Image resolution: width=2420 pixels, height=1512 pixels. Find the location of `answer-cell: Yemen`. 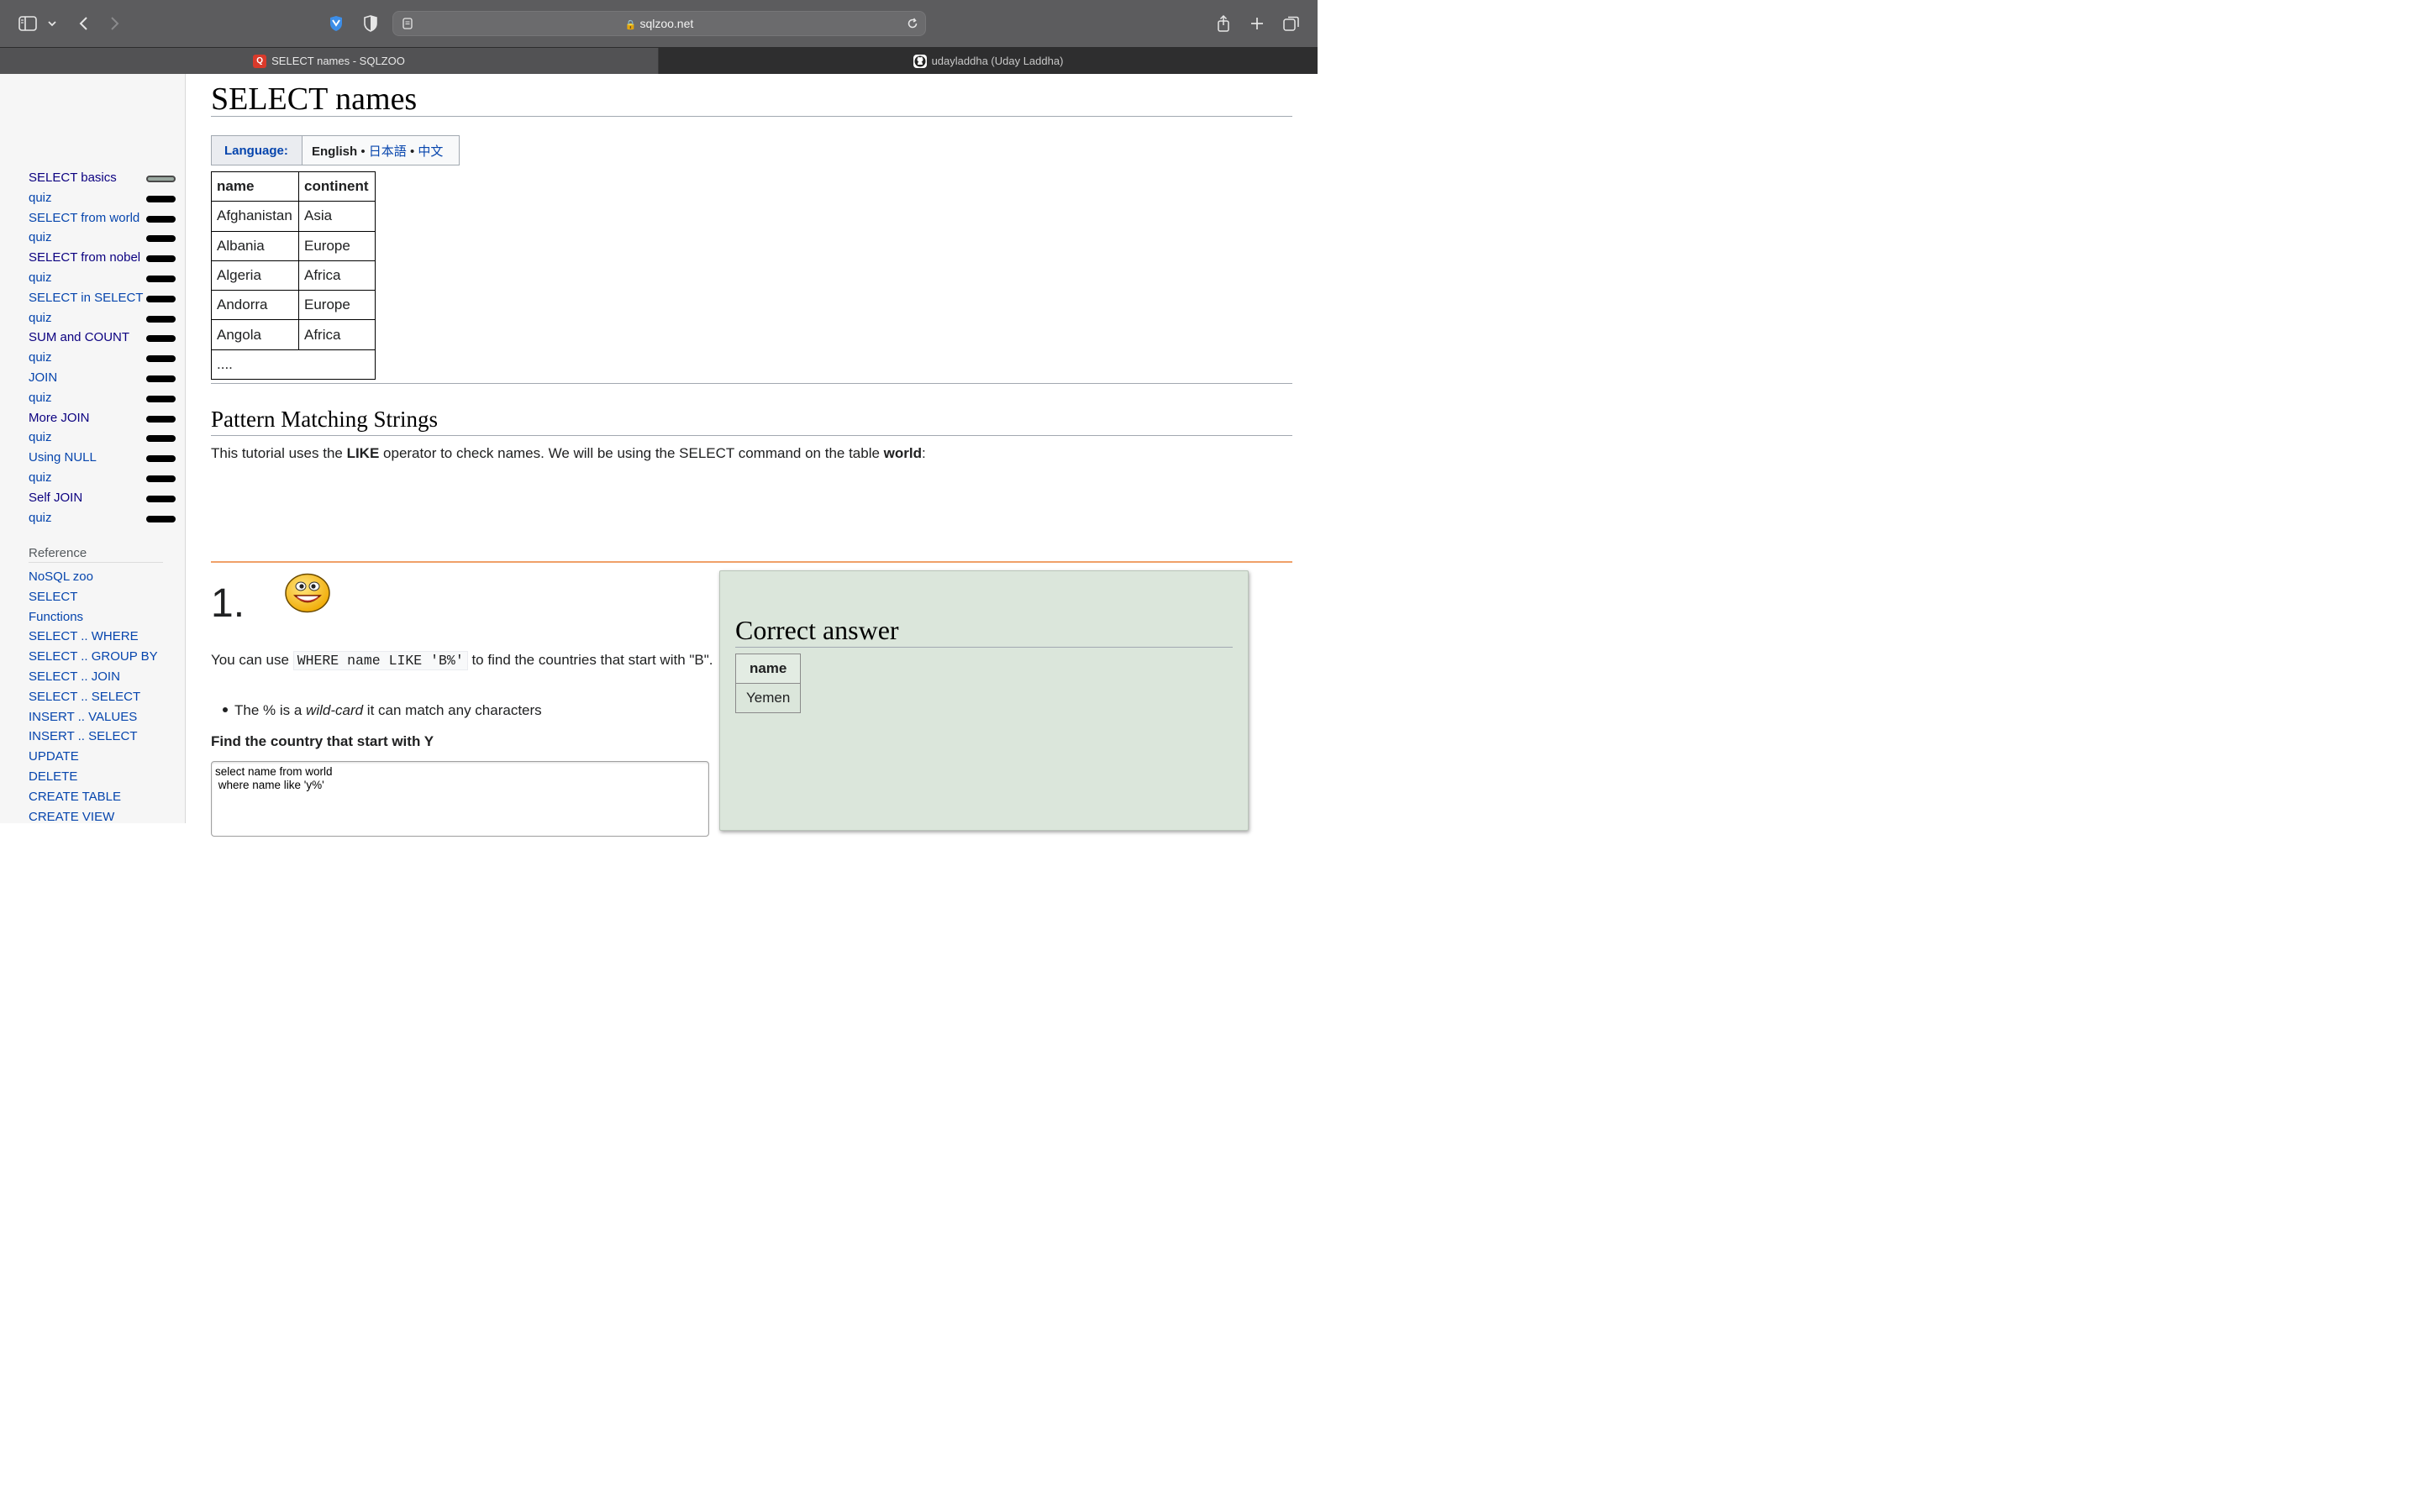

answer-cell: Yemen is located at coordinates (768, 698).